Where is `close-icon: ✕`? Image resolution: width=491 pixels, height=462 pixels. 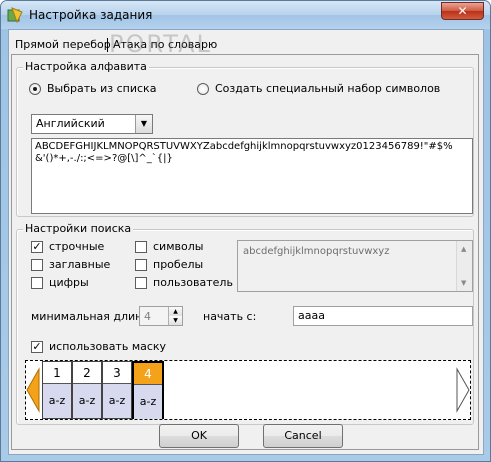 close-icon: ✕ is located at coordinates (462, 11).